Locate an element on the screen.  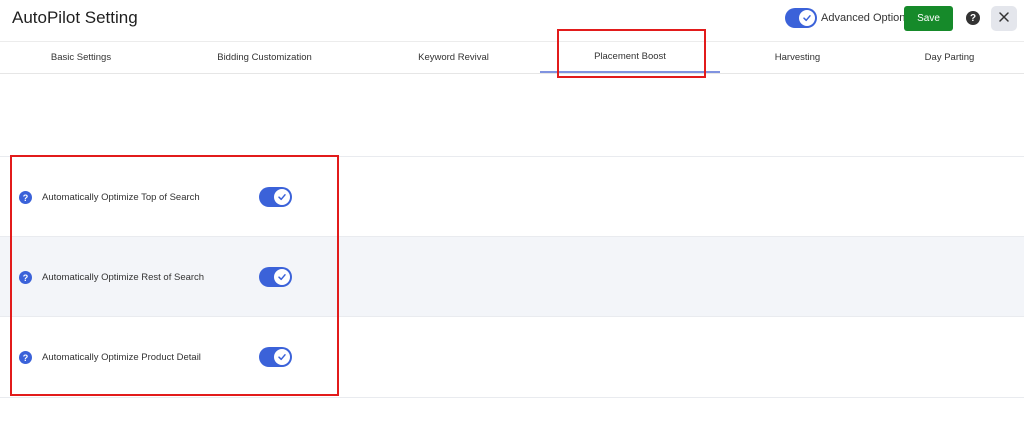
divider is located at coordinates (512, 397).